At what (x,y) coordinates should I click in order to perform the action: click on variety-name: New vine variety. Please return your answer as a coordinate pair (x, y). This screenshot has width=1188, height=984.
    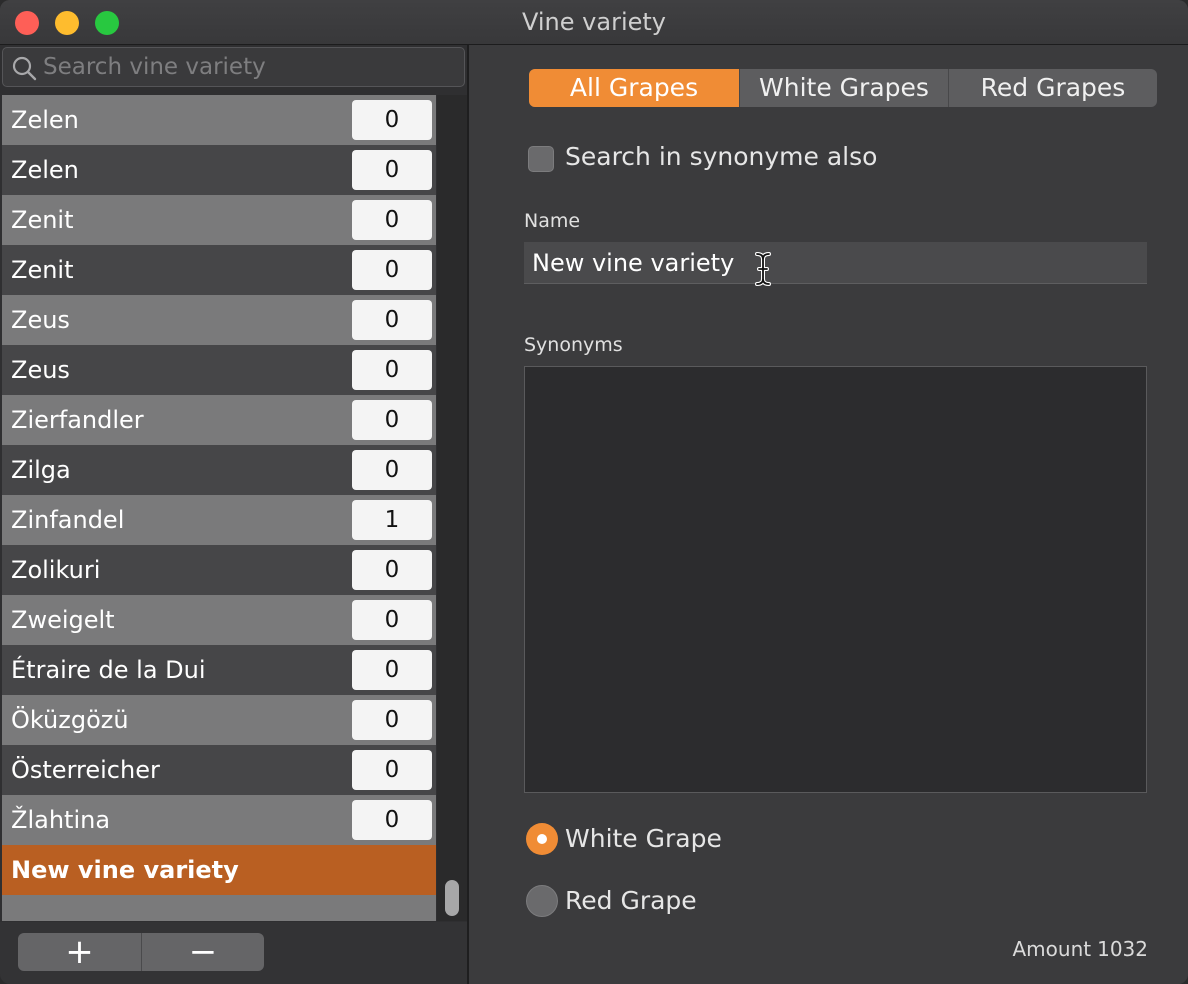
    Looking at the image, I should click on (125, 870).